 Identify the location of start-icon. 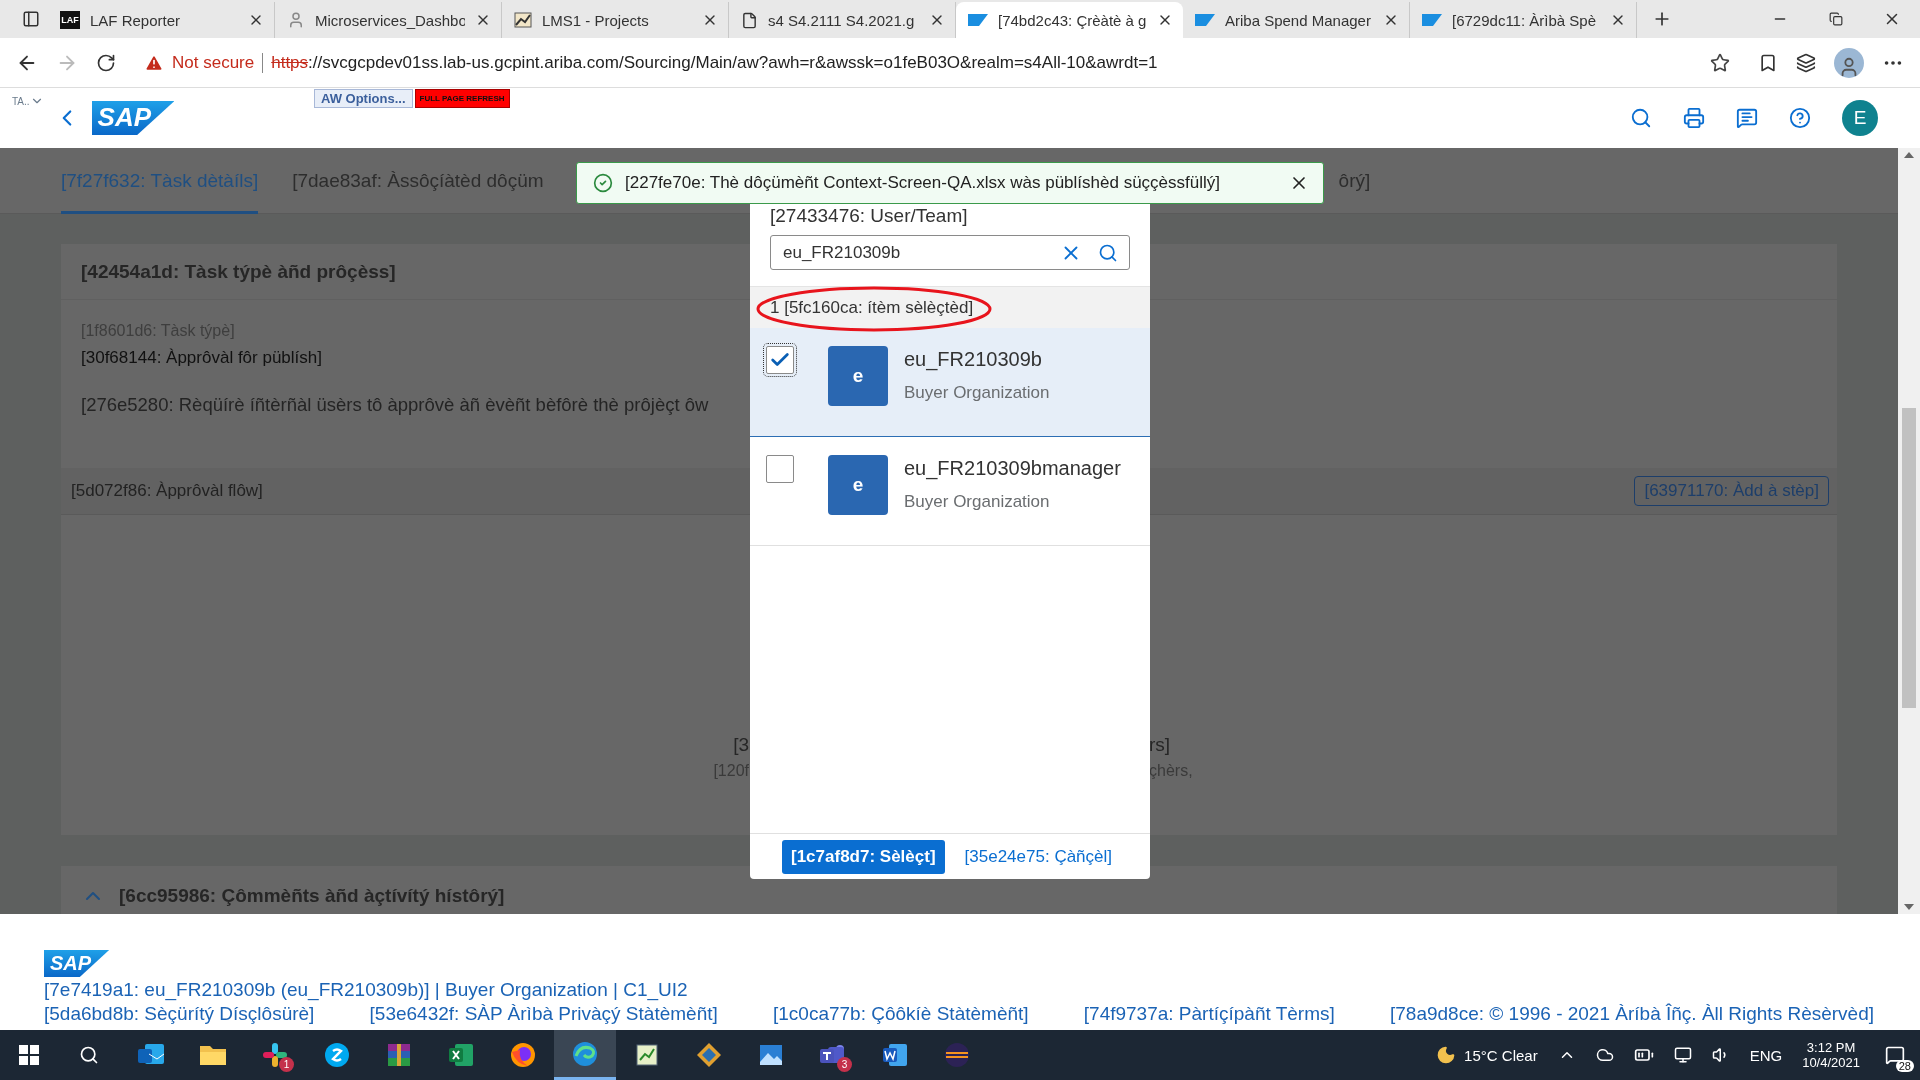
(29, 1055).